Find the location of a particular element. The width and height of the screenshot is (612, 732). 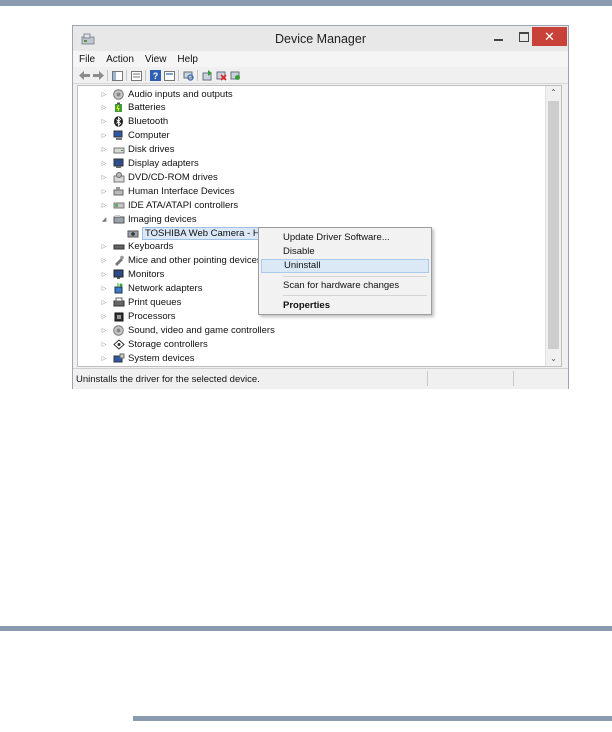

web-camera-icon is located at coordinates (132, 233).